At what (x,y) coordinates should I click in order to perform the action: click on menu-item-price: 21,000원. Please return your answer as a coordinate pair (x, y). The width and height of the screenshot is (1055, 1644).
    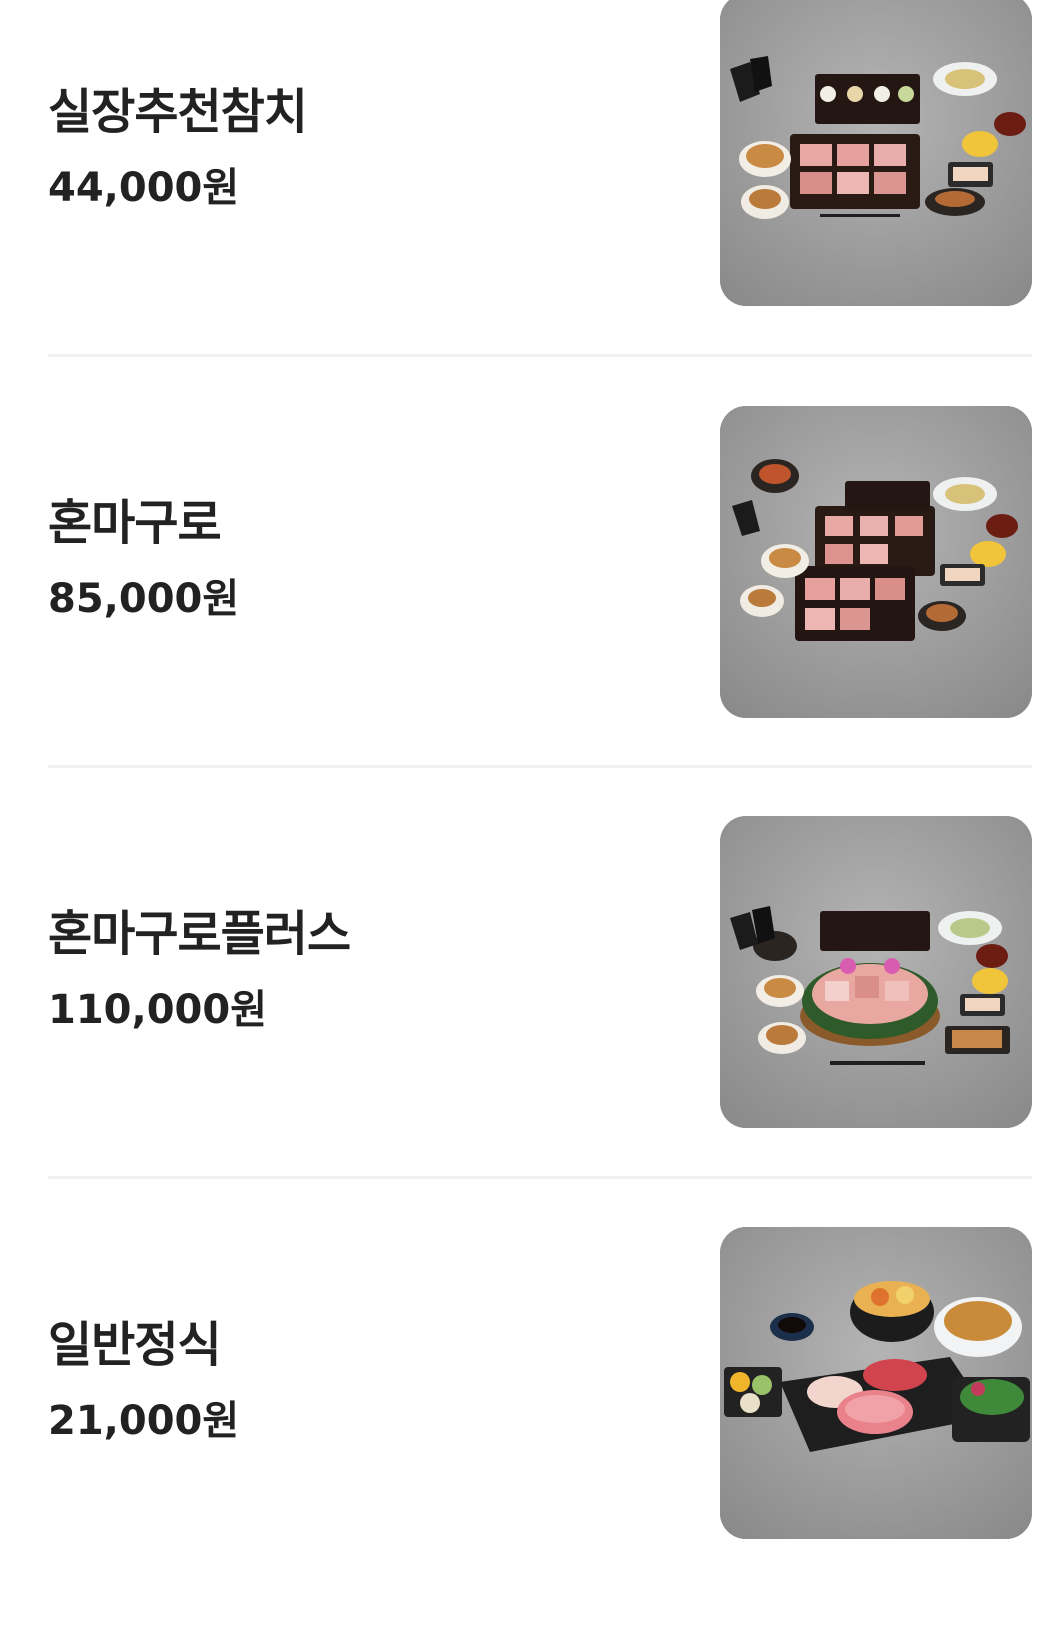
    Looking at the image, I should click on (144, 1421).